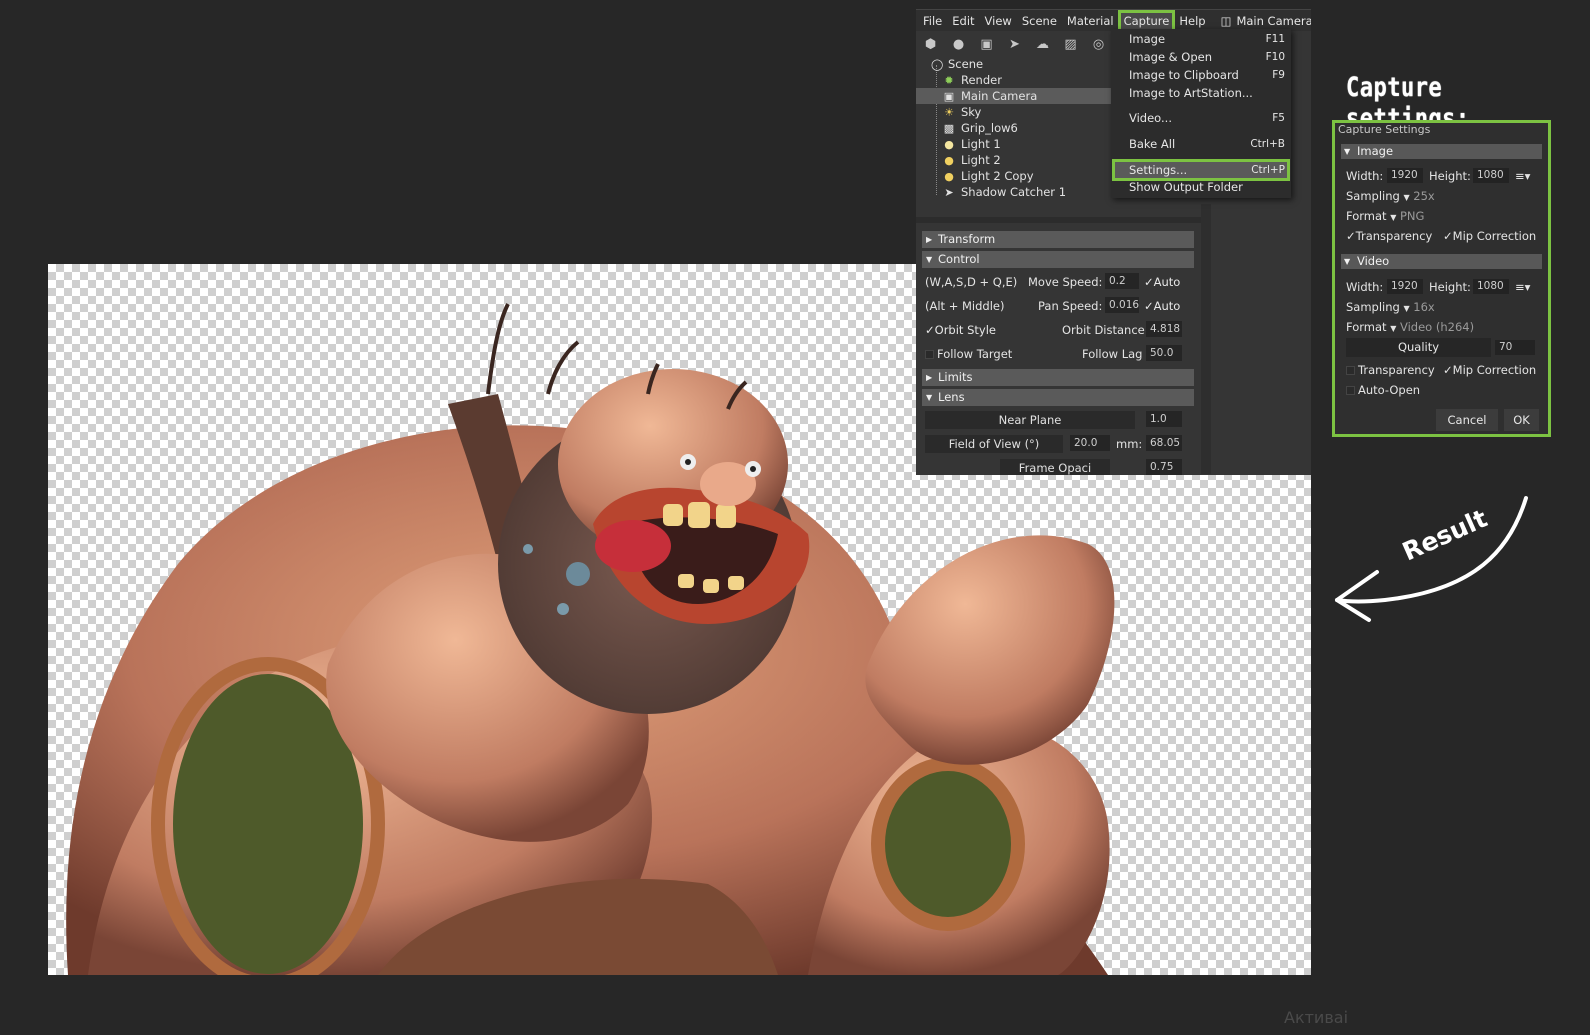 This screenshot has width=1590, height=1035. Describe the element at coordinates (930, 44) in the screenshot. I see `cube-icon: ⬢` at that location.